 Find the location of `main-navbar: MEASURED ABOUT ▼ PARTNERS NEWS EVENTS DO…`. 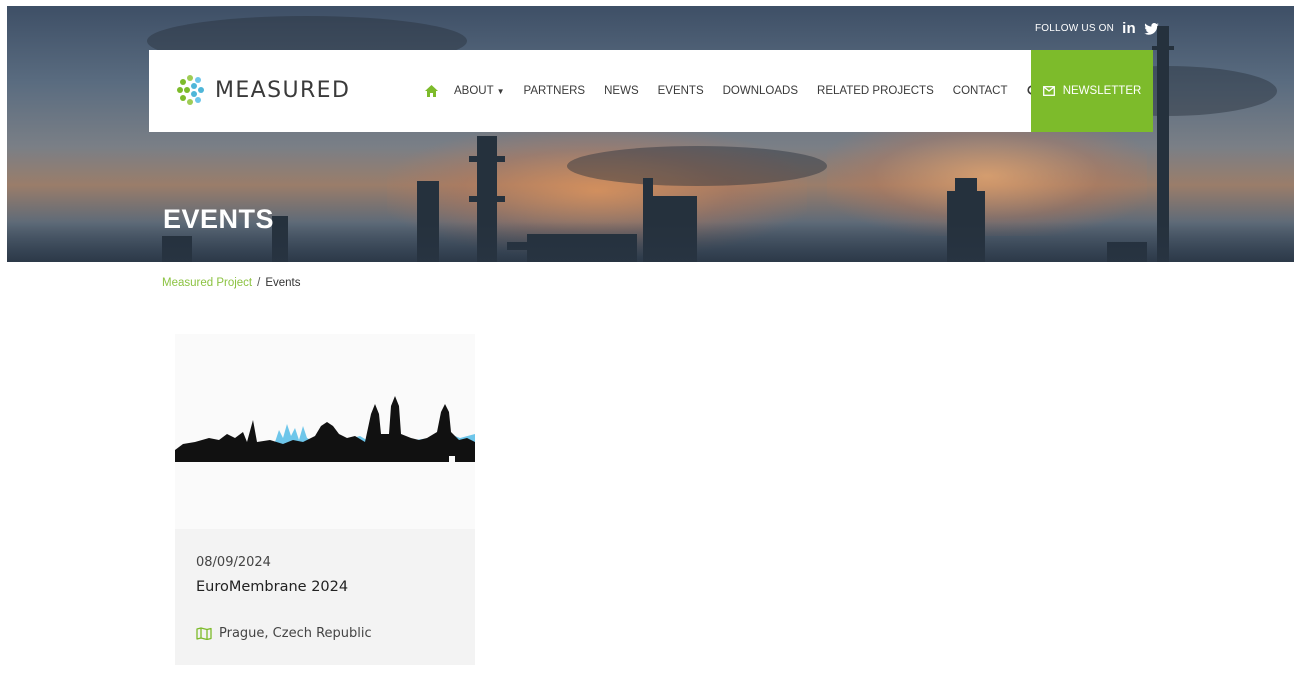

main-navbar: MEASURED ABOUT ▼ PARTNERS NEWS EVENTS DO… is located at coordinates (651, 91).